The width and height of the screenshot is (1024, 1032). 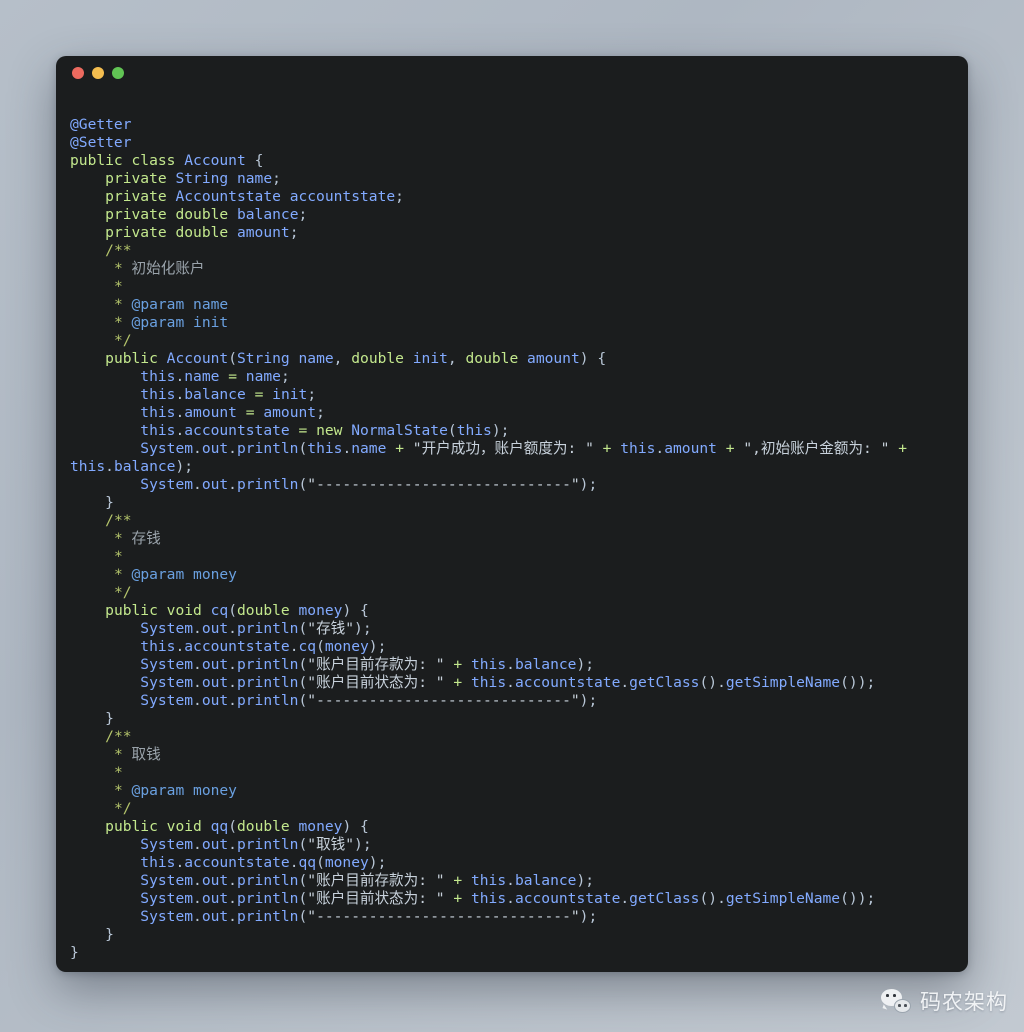 What do you see at coordinates (256, 628) in the screenshot?
I see `code-line: System.out.println("存钱");` at bounding box center [256, 628].